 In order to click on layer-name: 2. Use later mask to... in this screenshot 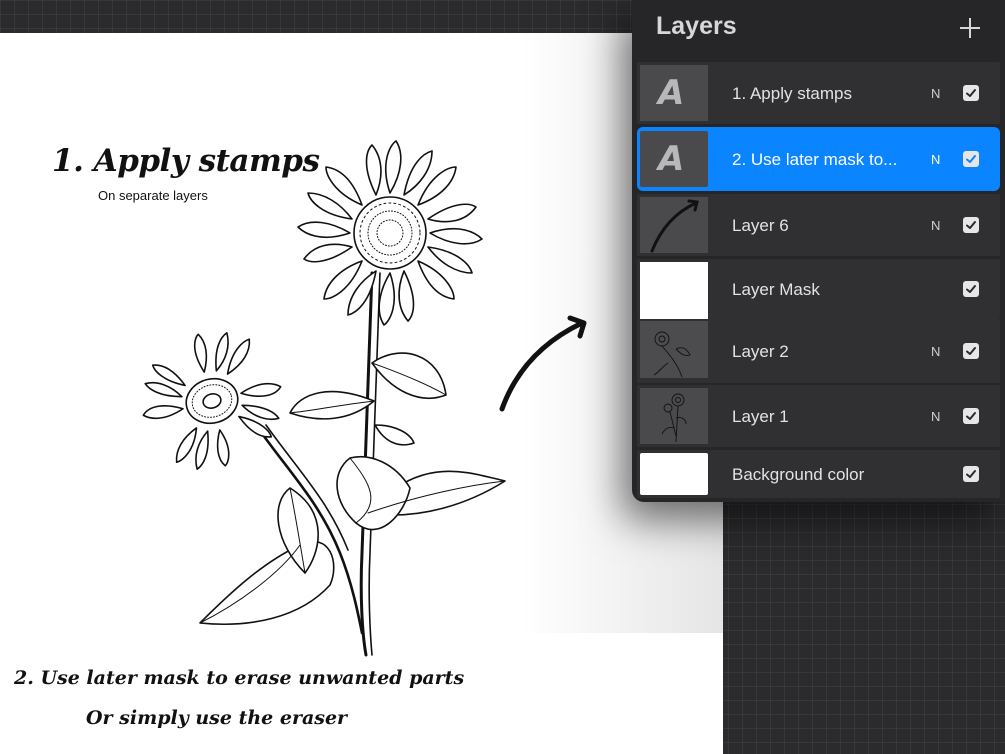, I will do `click(815, 159)`.